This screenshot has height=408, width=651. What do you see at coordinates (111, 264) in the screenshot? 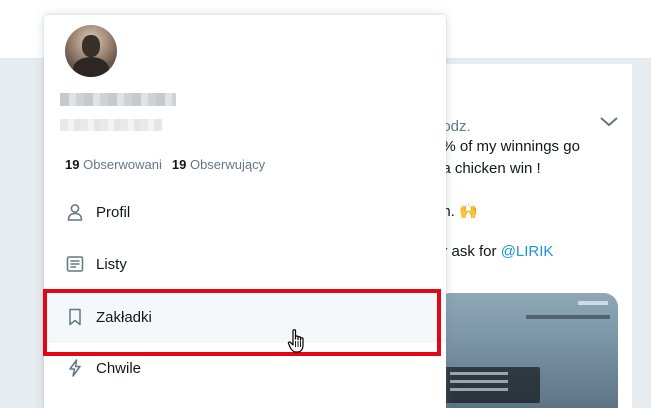
I see `menu-item-label: Listy` at bounding box center [111, 264].